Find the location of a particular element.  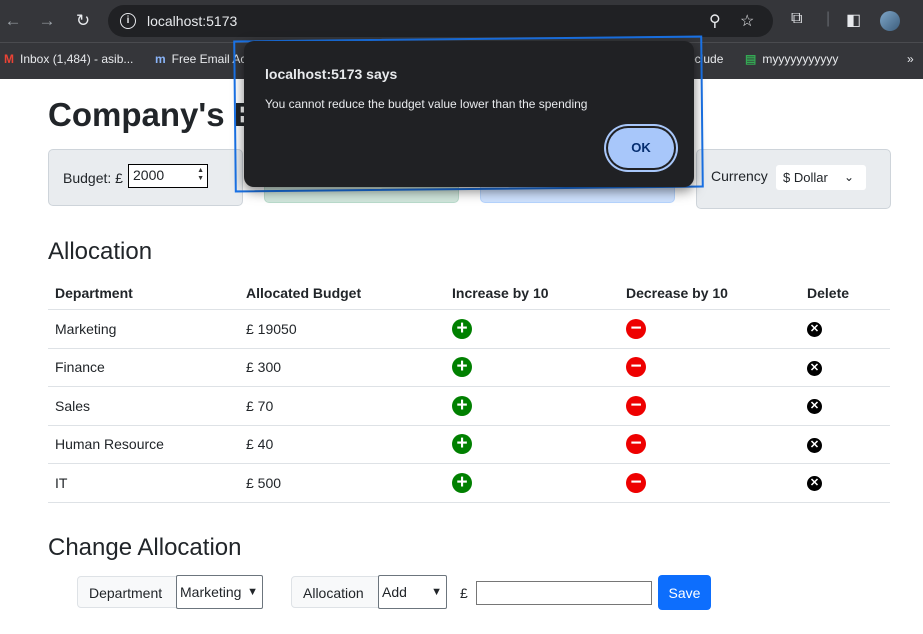

browser-toolbar: ← → ↻ i localhost:5173 ⚲ ☆ ⧉ | ◧ is located at coordinates (461, 21).